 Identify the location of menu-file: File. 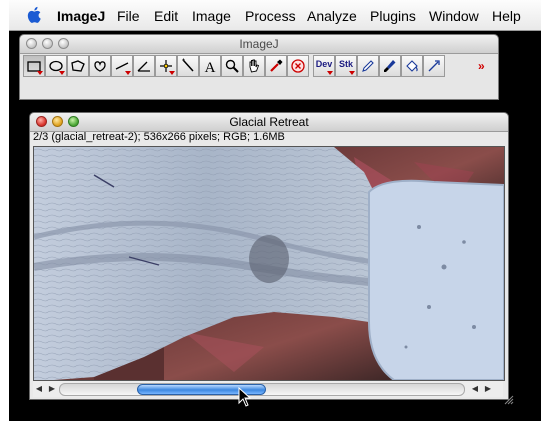
(128, 16).